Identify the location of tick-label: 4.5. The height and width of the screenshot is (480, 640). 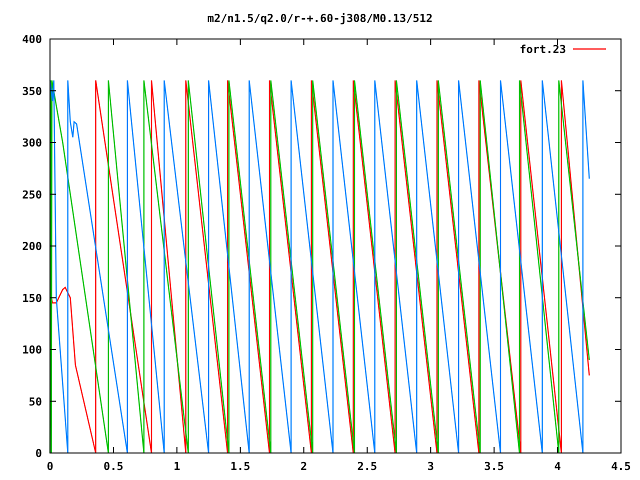
(621, 466).